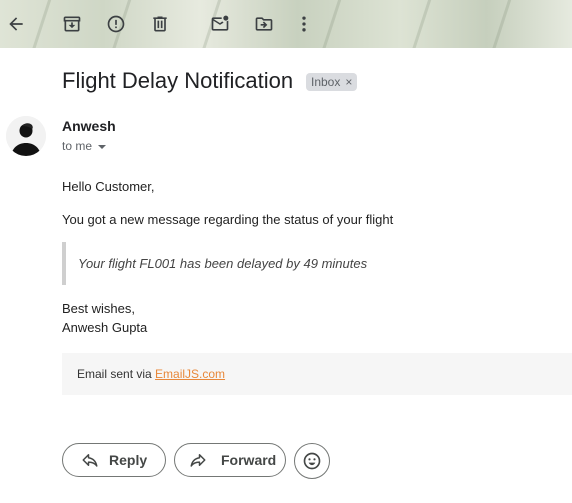 This screenshot has height=503, width=572. I want to click on archive-icon, so click(72, 24).